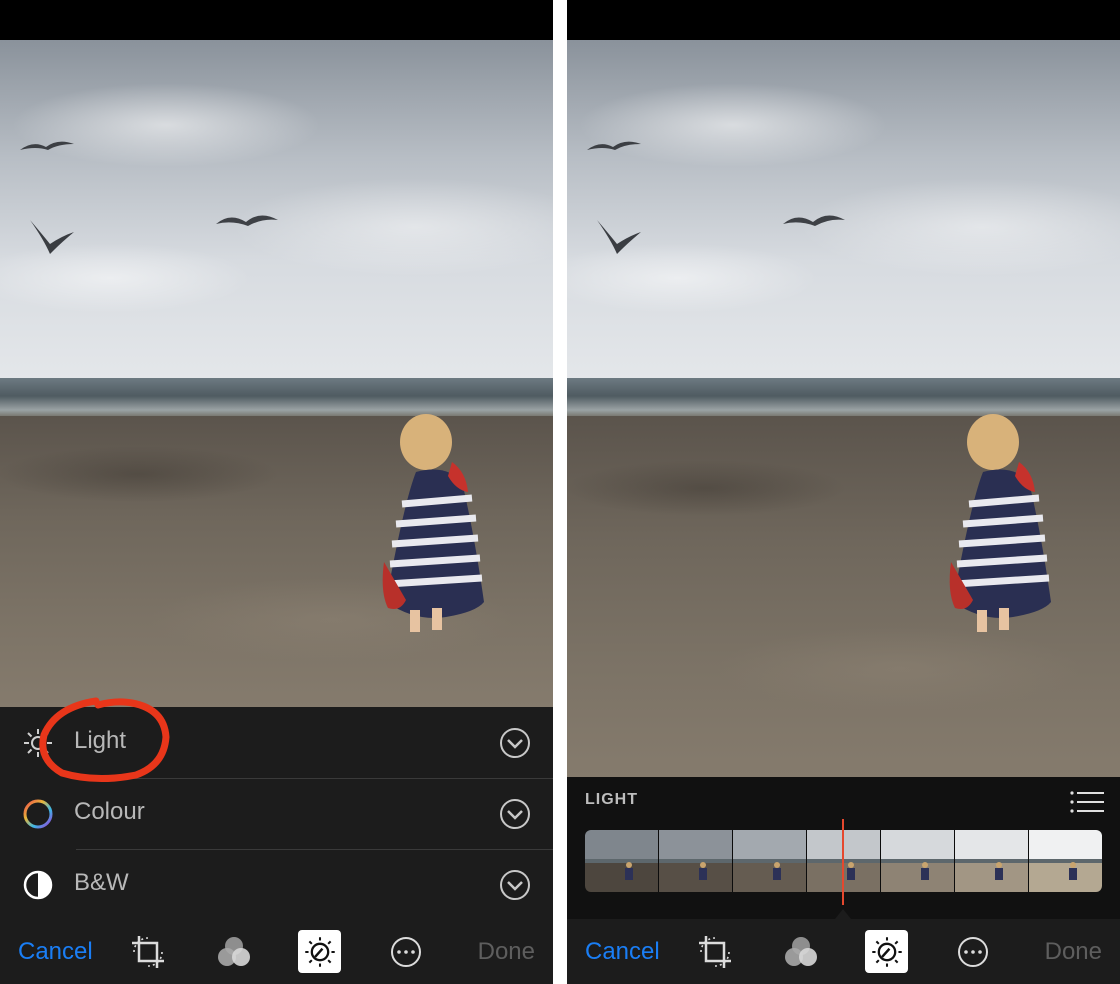 The width and height of the screenshot is (1120, 984). What do you see at coordinates (611, 799) in the screenshot?
I see `panel-title: LIGHT` at bounding box center [611, 799].